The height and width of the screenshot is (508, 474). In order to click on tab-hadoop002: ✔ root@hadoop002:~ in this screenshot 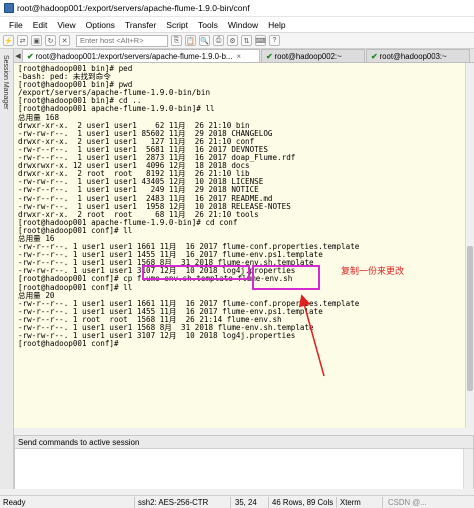, I will do `click(313, 55)`.